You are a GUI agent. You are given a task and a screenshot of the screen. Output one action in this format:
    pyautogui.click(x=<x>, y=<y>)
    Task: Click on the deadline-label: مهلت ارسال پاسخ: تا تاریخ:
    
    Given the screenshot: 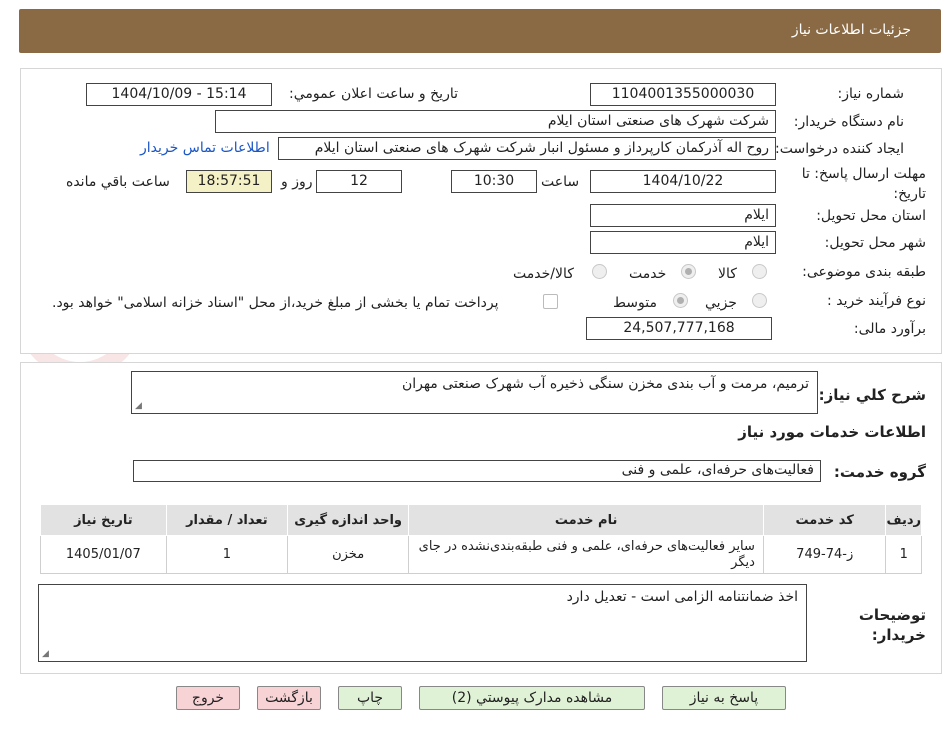 What is the action you would take?
    pyautogui.click(x=863, y=184)
    